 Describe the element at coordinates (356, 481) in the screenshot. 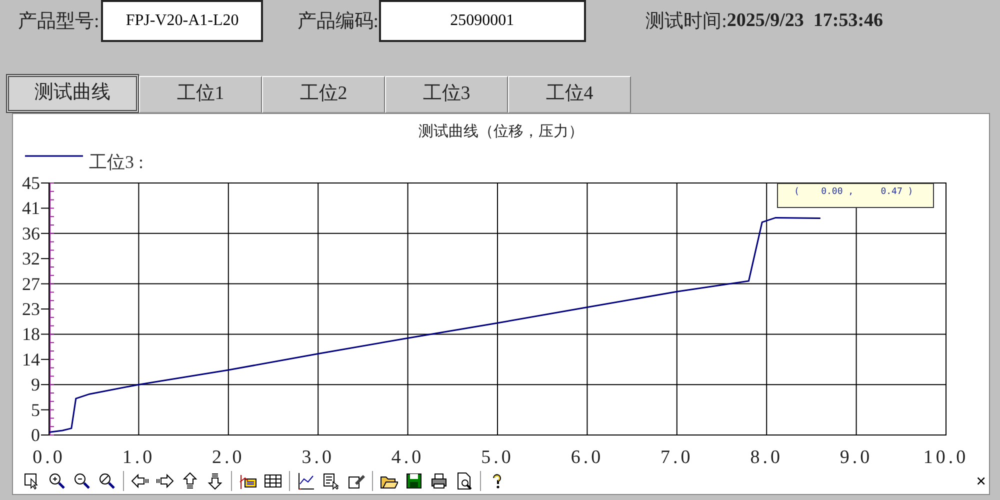

I see `edit-icon` at that location.